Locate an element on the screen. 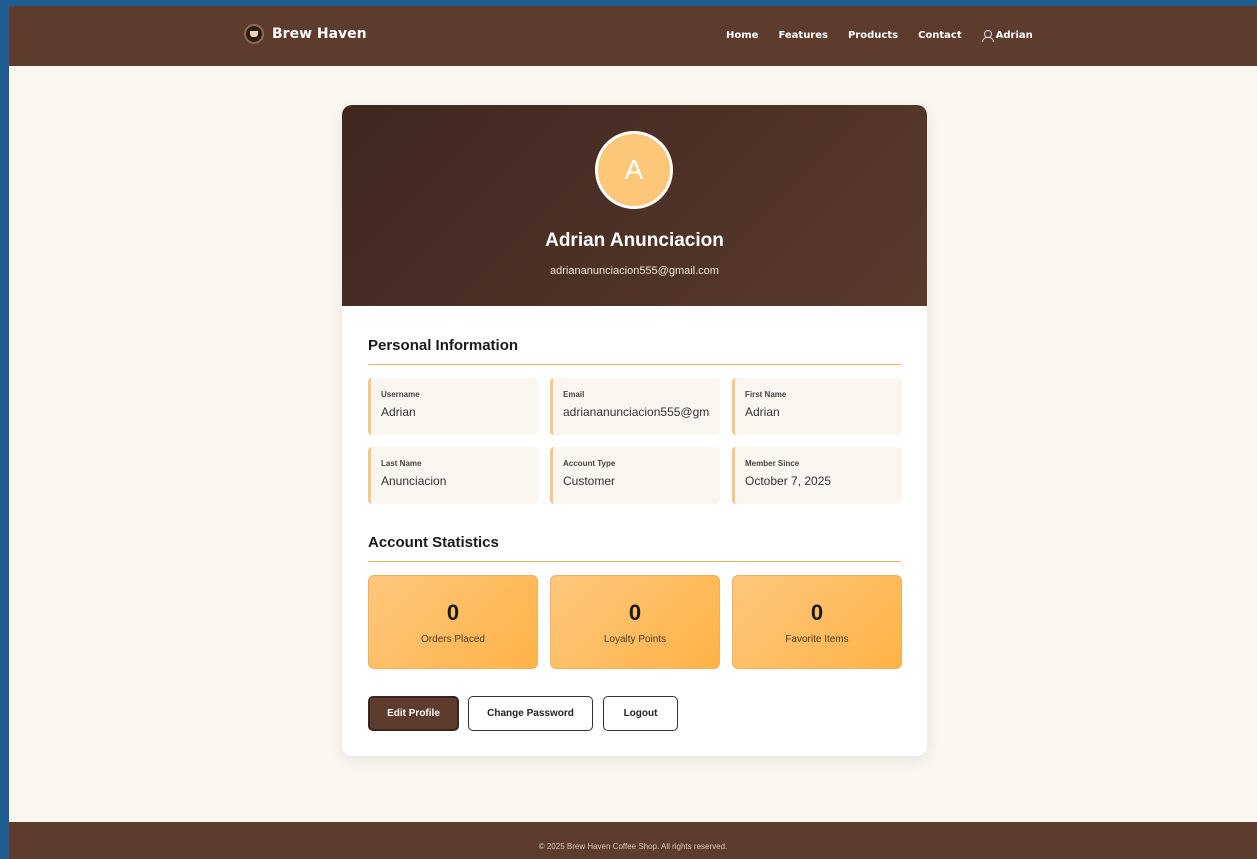 This screenshot has height=859, width=1257. field-label: Account Type is located at coordinates (589, 463).